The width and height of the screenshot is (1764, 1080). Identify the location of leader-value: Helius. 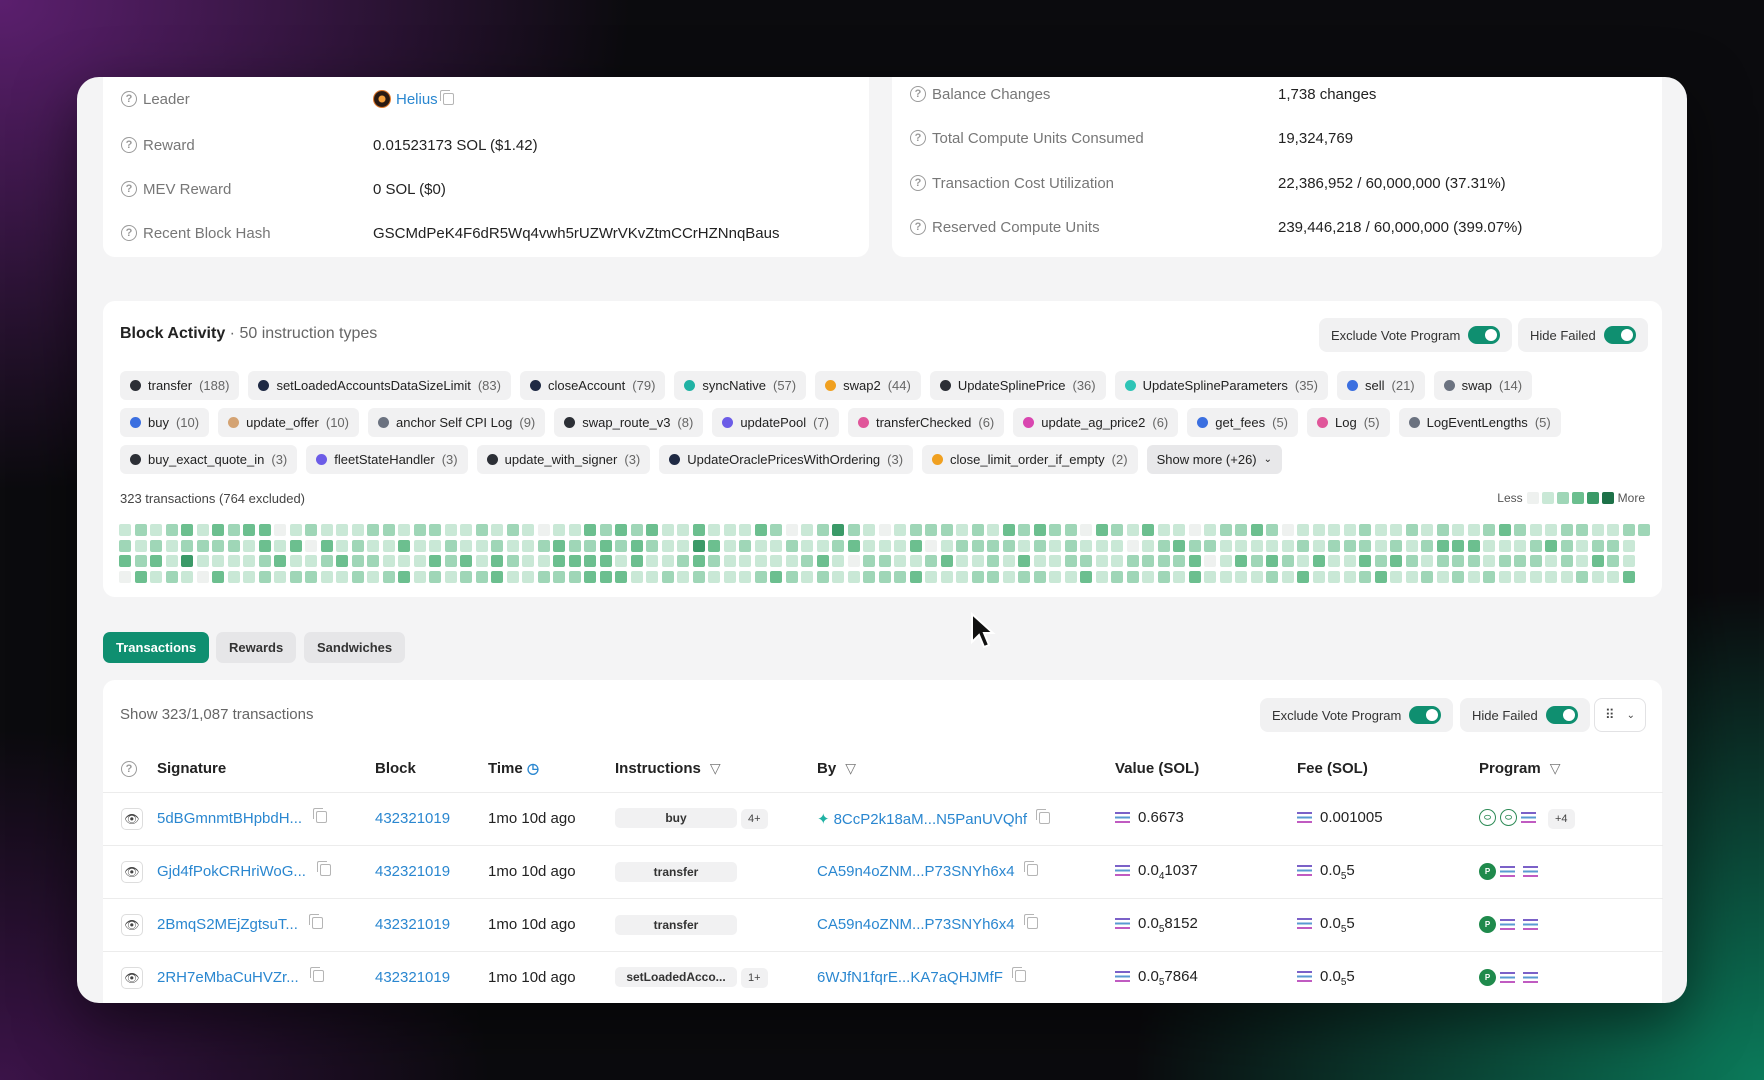
(413, 99).